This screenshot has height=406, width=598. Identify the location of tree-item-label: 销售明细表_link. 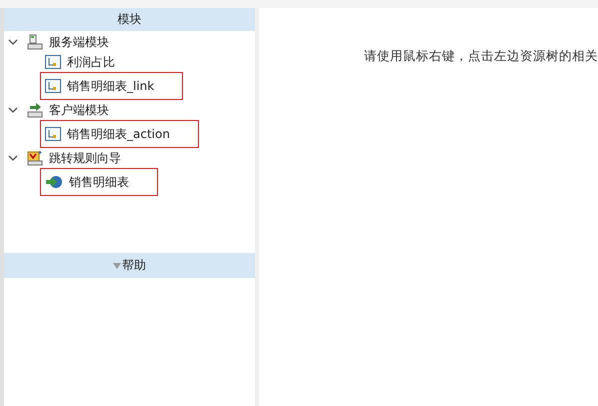
(110, 86).